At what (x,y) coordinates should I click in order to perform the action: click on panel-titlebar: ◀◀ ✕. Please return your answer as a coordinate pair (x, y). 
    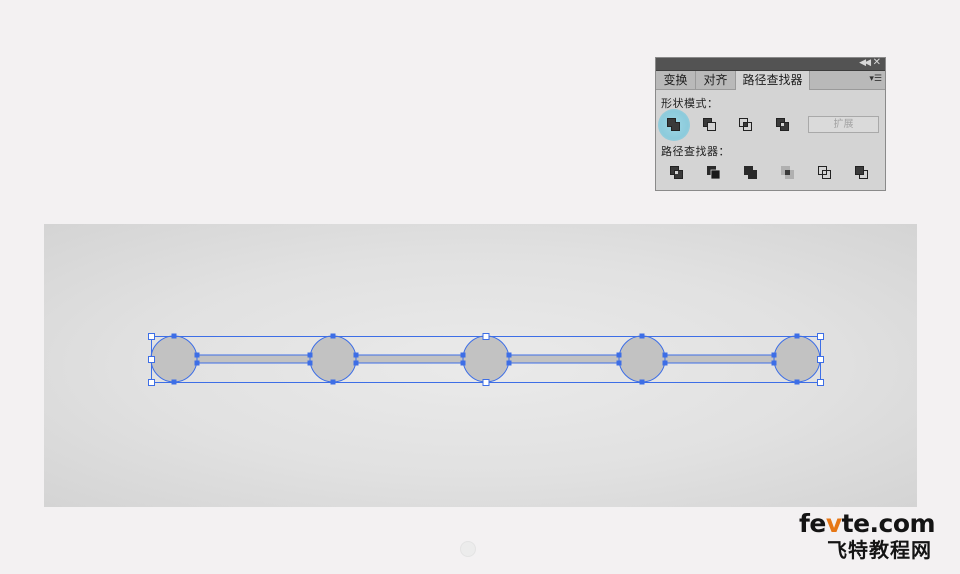
    Looking at the image, I should click on (770, 64).